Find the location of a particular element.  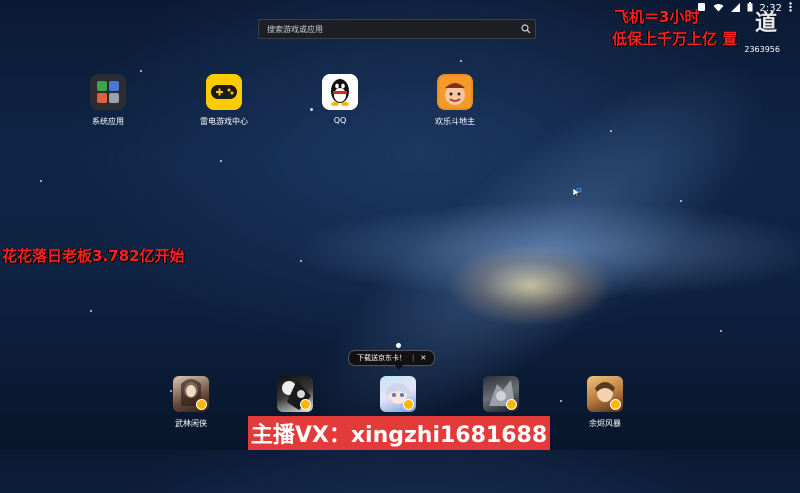

search-bar is located at coordinates (397, 29).